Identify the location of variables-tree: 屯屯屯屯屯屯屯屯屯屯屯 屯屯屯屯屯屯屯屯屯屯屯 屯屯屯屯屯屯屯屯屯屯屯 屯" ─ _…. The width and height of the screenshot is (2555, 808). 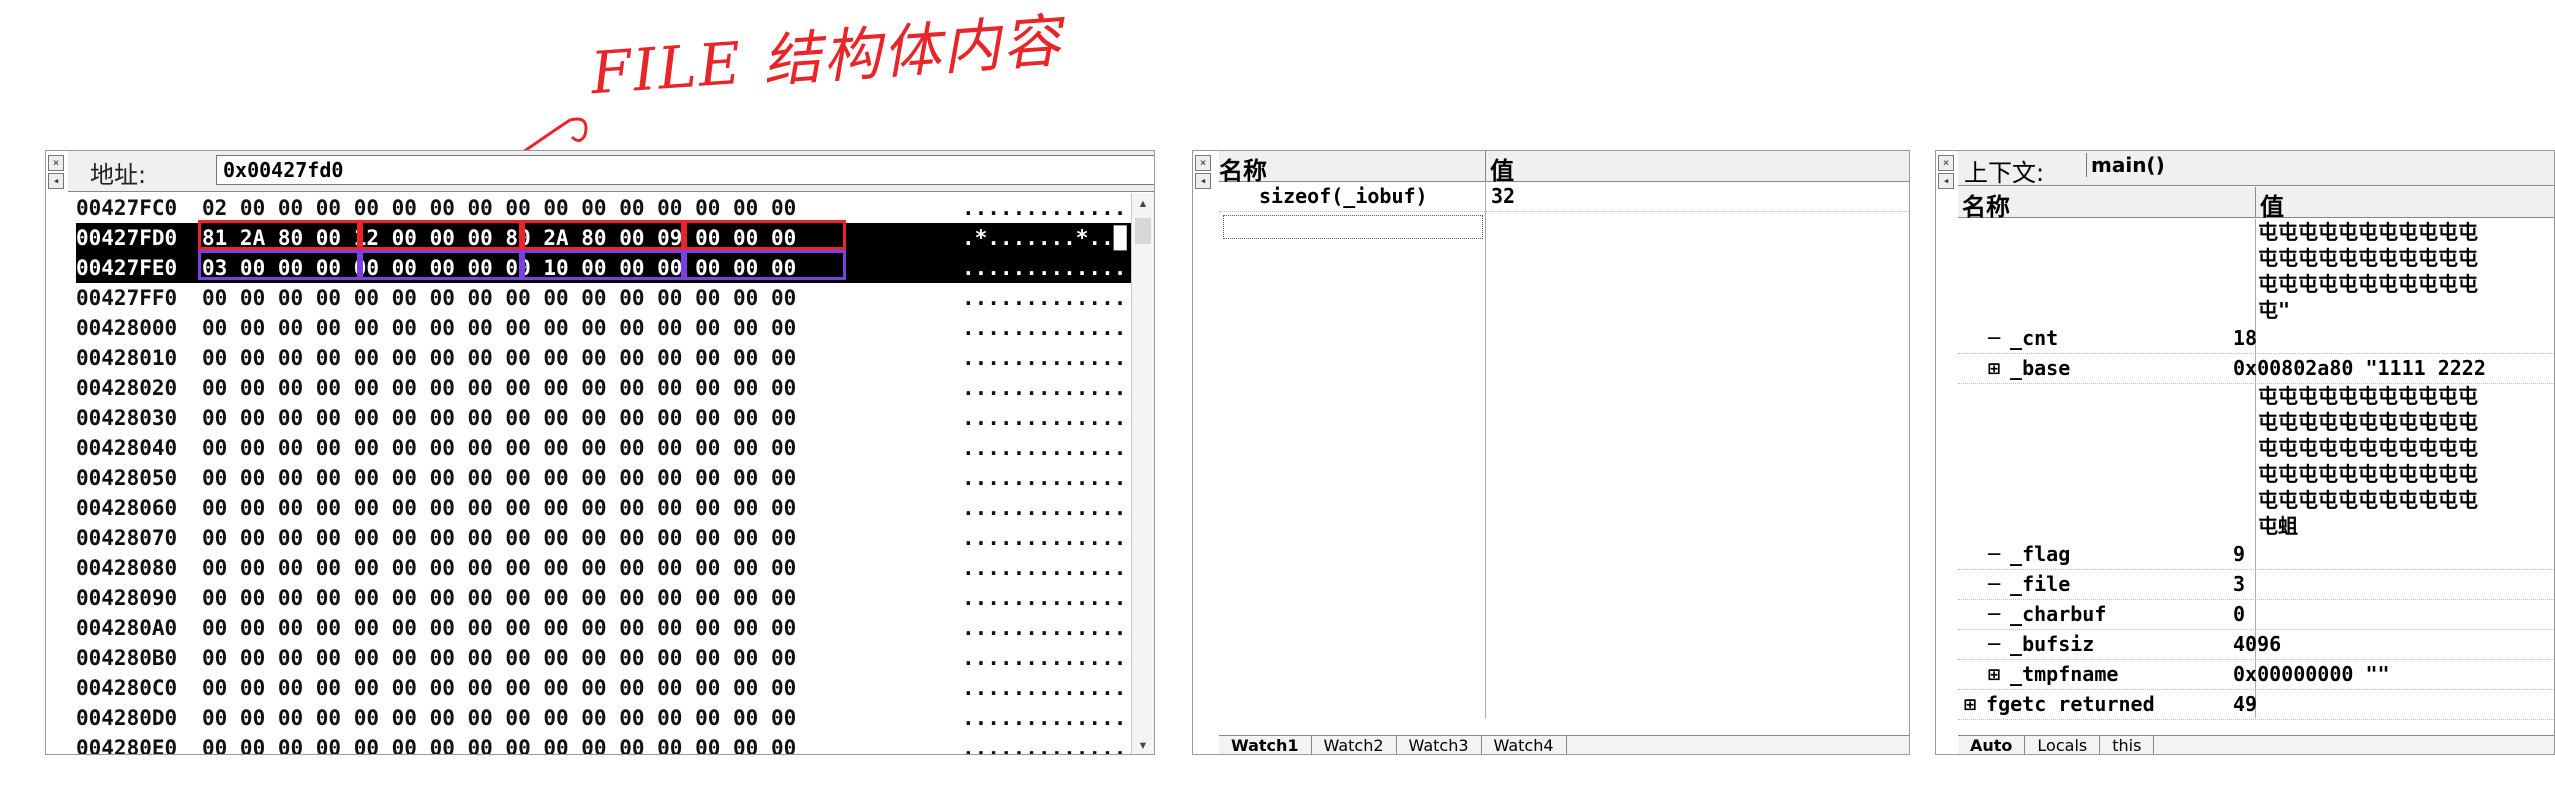
(2256, 477).